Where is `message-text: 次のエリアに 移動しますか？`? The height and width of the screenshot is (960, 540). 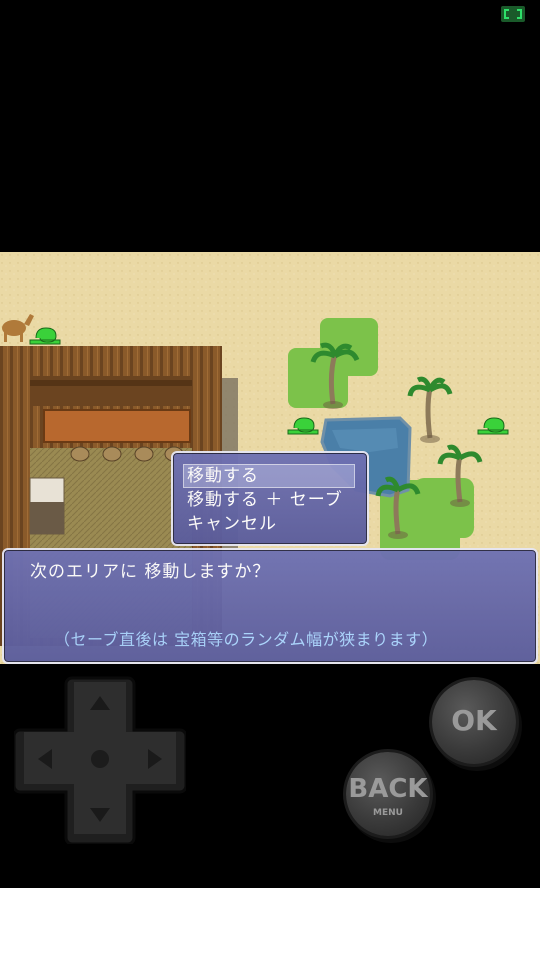
message-text: 次のエリアに 移動しますか？ is located at coordinates (150, 572).